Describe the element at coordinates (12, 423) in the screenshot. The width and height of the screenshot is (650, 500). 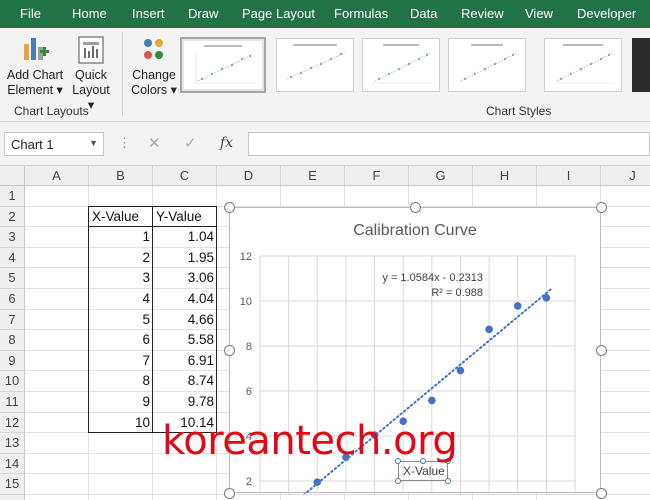
I see `row-header-12: 12` at that location.